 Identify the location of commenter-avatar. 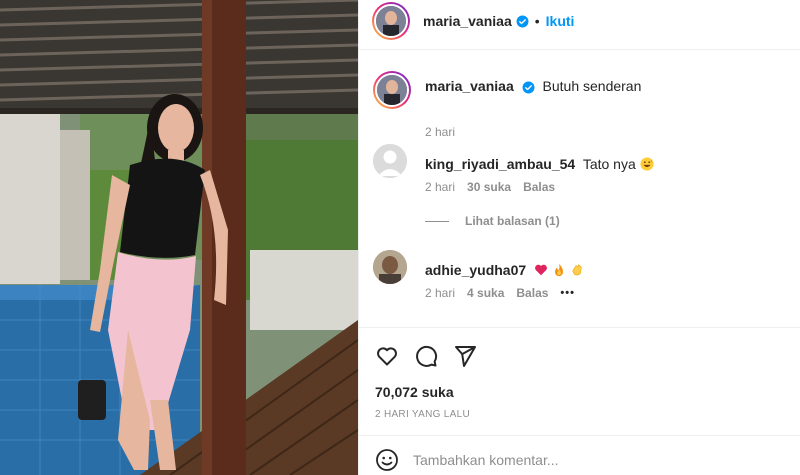
(390, 267).